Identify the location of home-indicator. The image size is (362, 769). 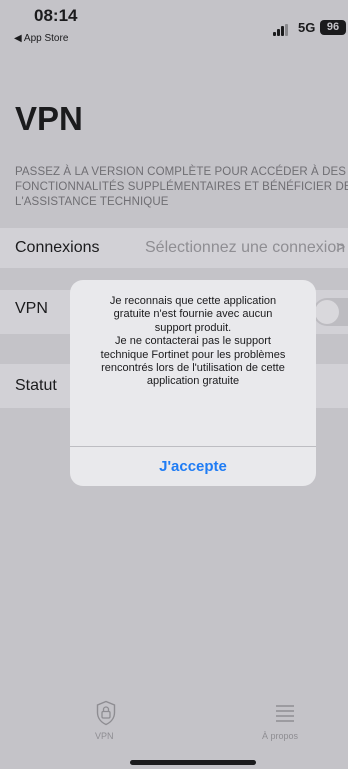
(193, 762).